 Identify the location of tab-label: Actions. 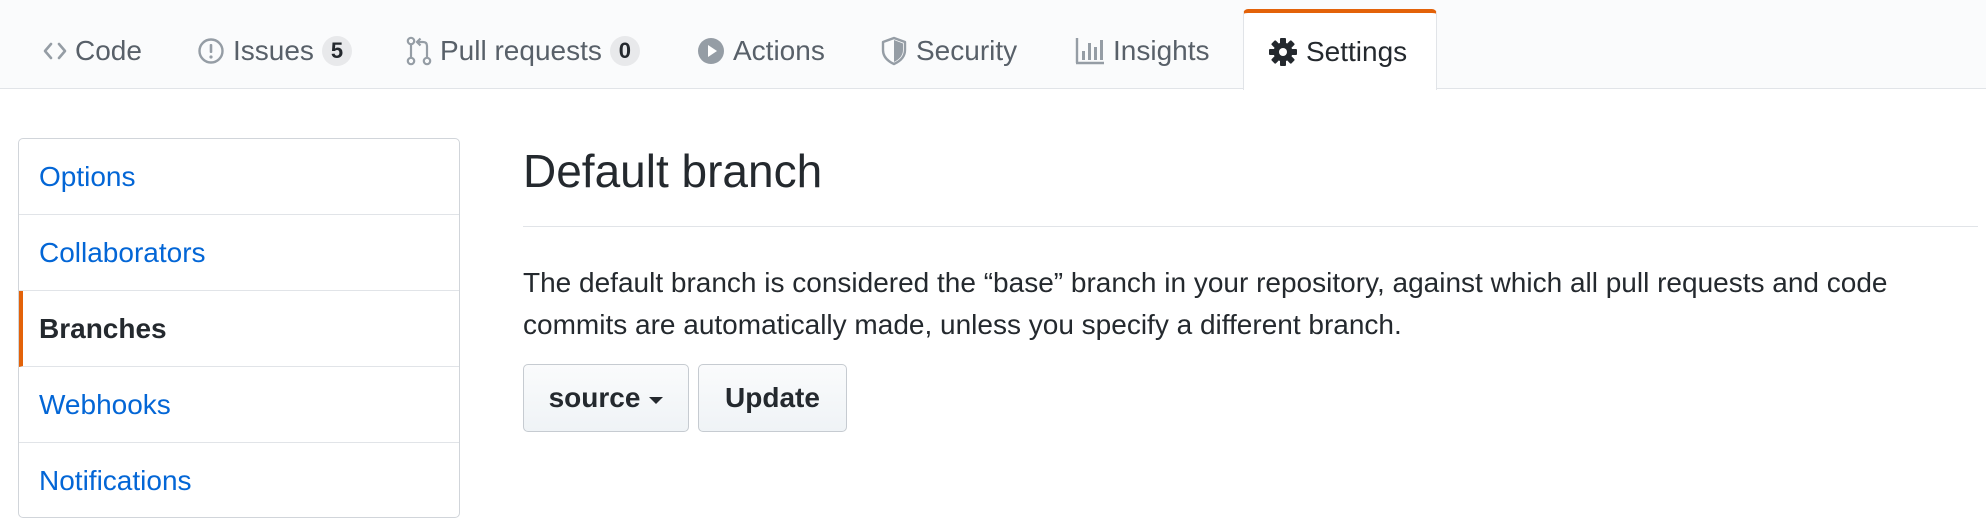
(779, 50).